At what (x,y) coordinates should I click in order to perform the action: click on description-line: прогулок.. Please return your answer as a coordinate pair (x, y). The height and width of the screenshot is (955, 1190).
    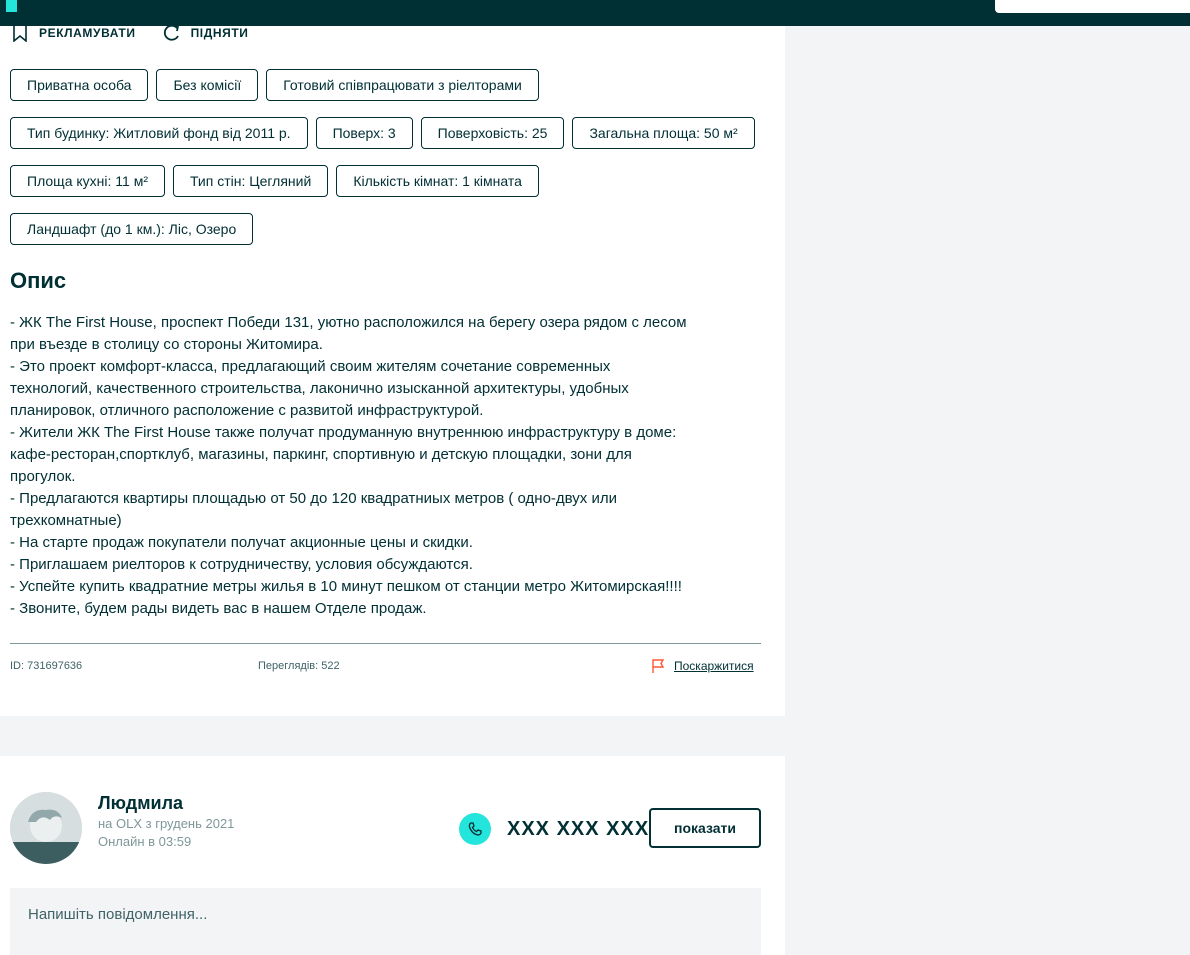
    Looking at the image, I should click on (43, 476).